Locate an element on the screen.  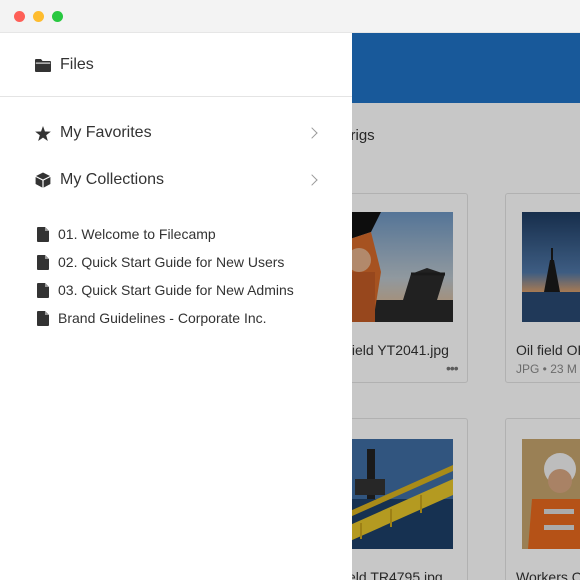
nav-item-label: My Collections is located at coordinates (112, 179).